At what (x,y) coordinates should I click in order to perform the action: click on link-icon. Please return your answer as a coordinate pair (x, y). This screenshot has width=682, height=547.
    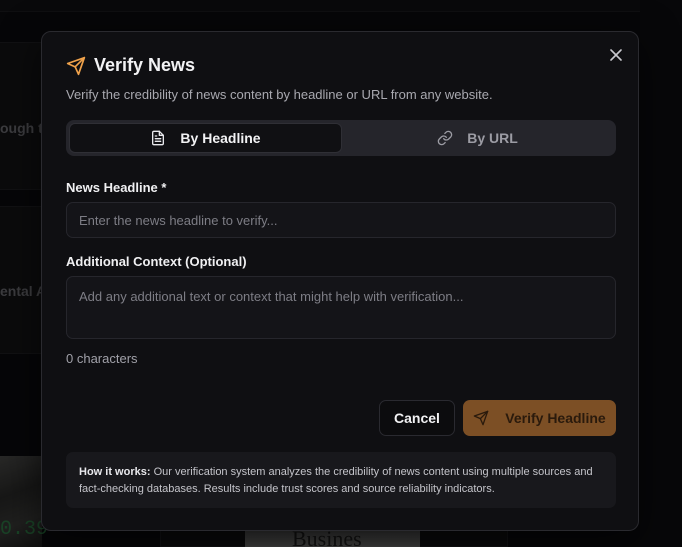
    Looking at the image, I should click on (445, 138).